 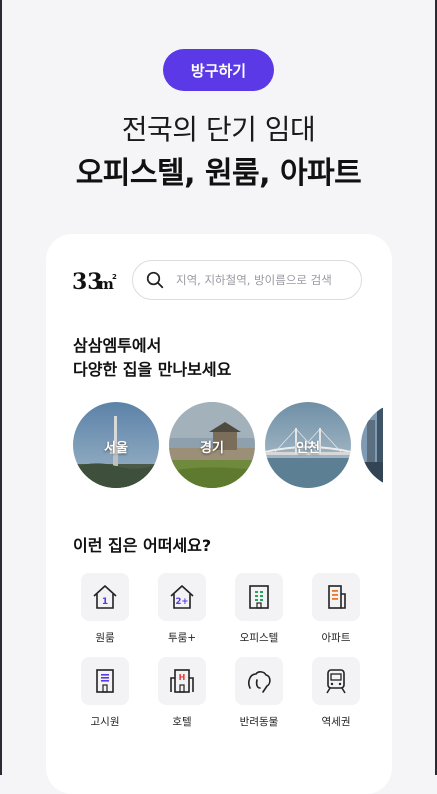 What do you see at coordinates (105, 681) in the screenshot?
I see `gosiwon-icon` at bounding box center [105, 681].